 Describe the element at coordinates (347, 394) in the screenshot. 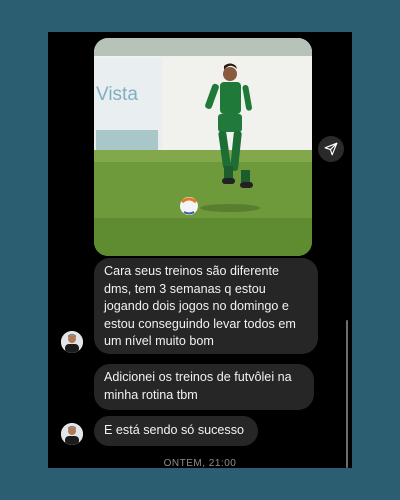

I see `scrollbar` at that location.